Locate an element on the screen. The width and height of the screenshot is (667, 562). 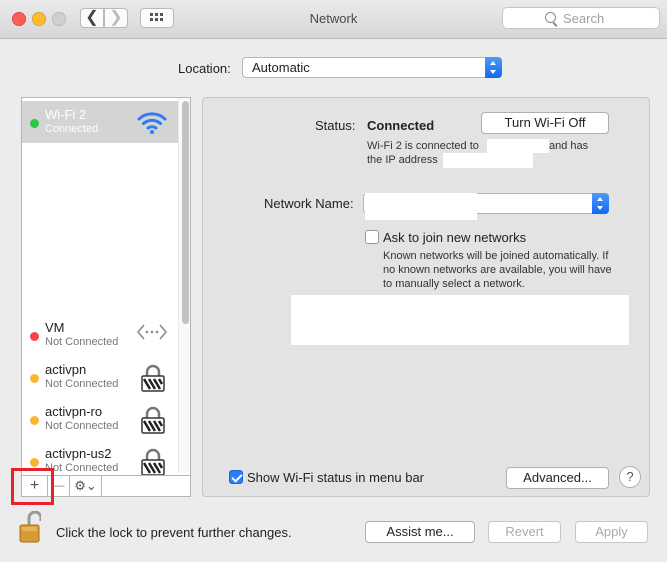
highlight-box is located at coordinates (32, 486).